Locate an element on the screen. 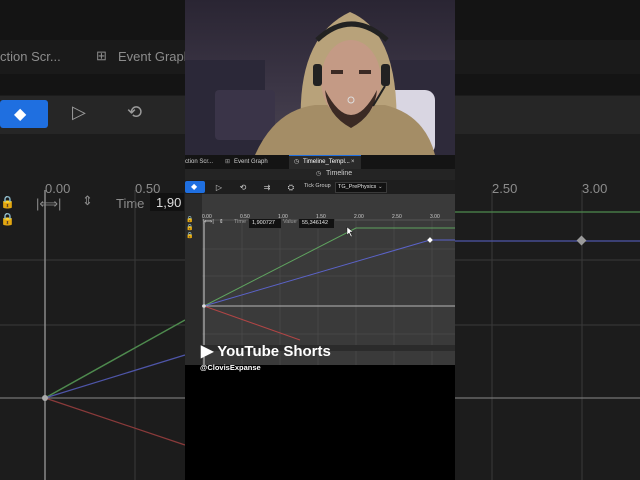  panel-title-bar: ◷ Timeline is located at coordinates (320, 174).